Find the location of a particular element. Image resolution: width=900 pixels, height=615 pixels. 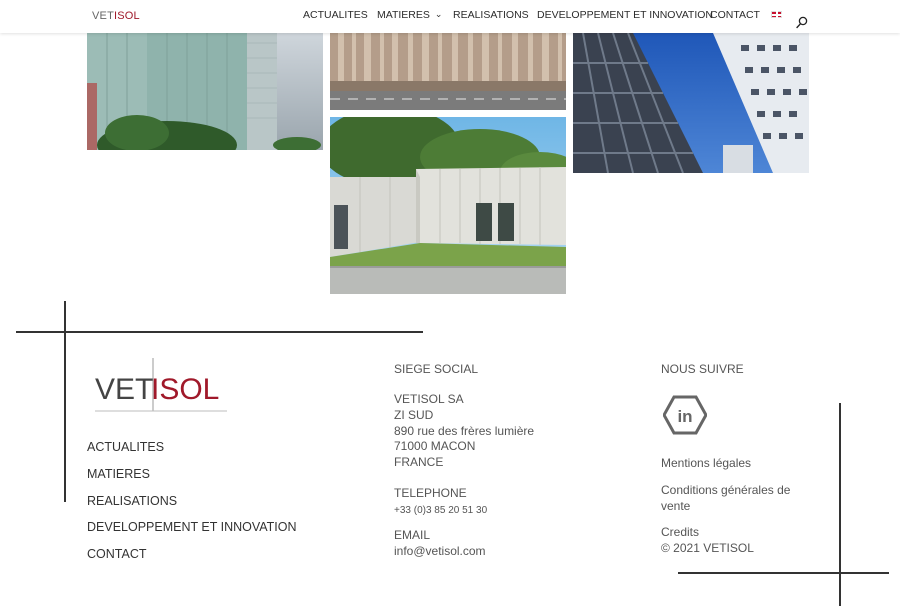

footer-link-matieres: MATIERES is located at coordinates (118, 474).